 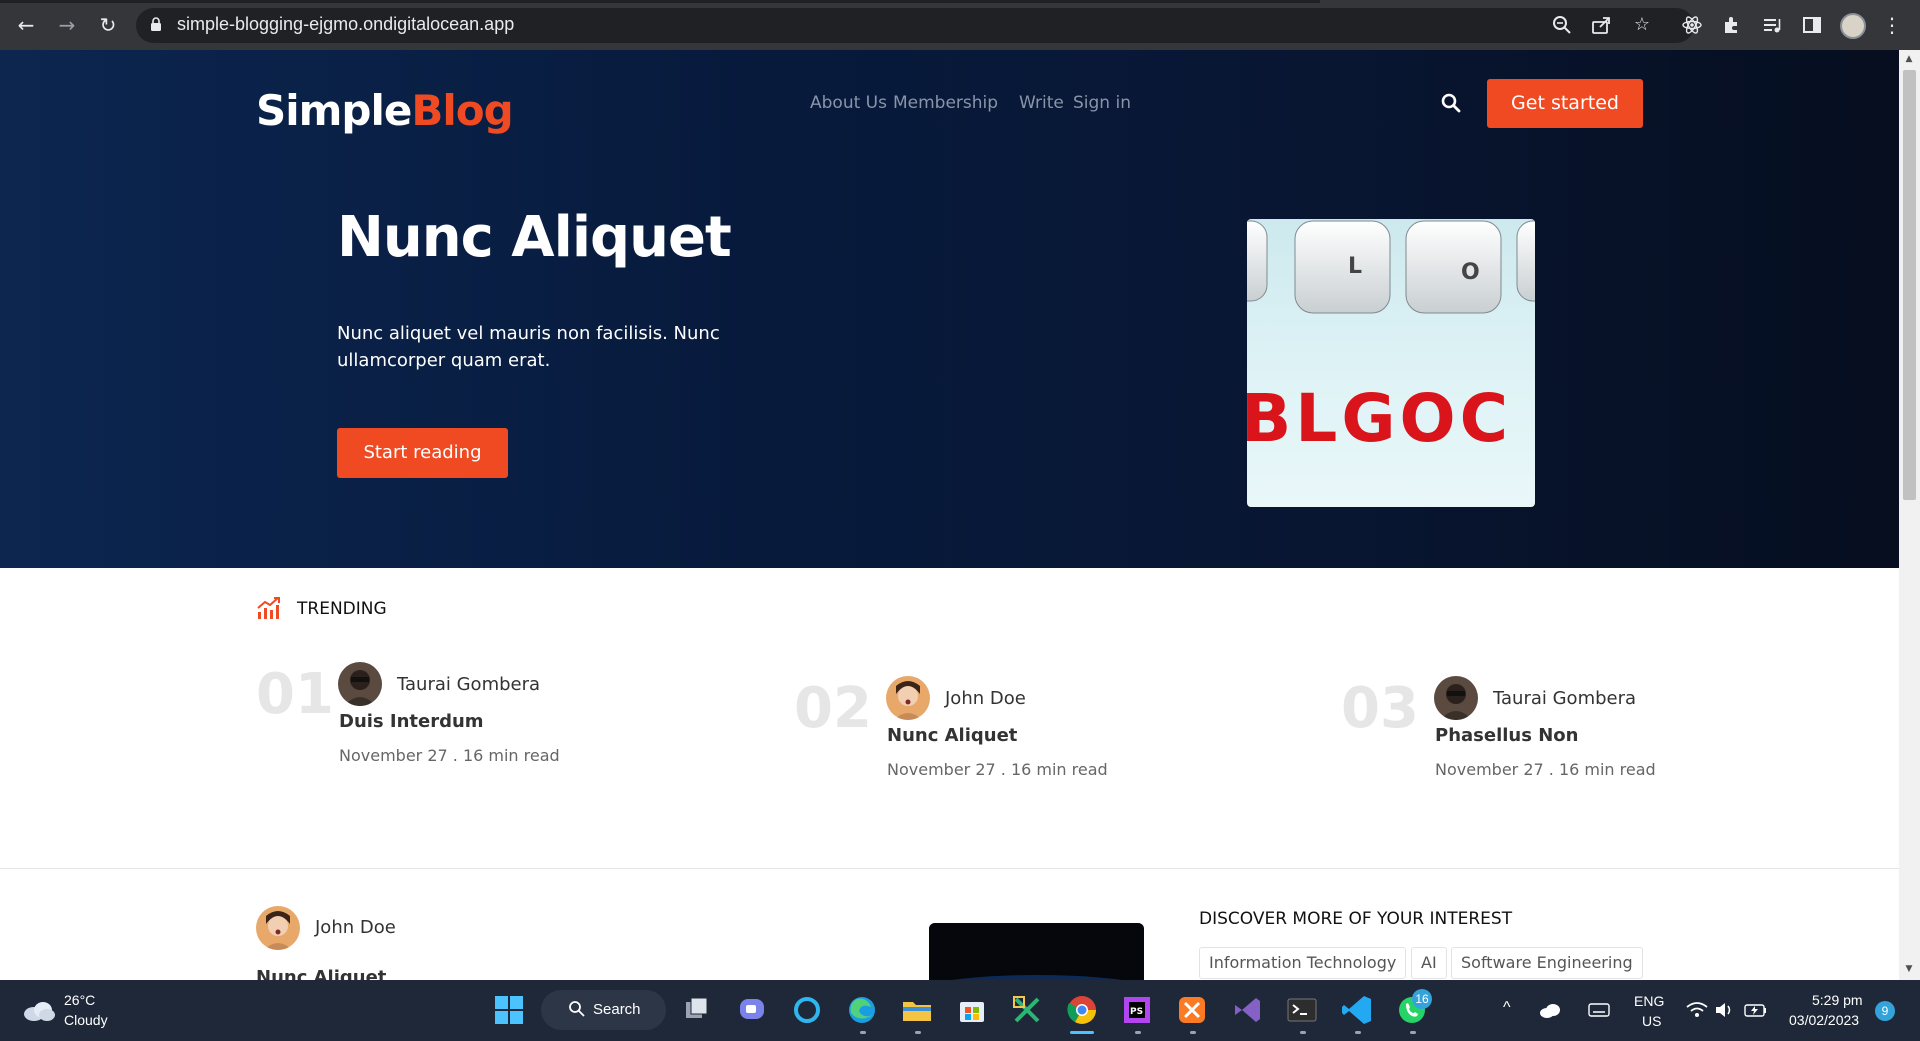 I want to click on cloud-icon, so click(x=39, y=1011).